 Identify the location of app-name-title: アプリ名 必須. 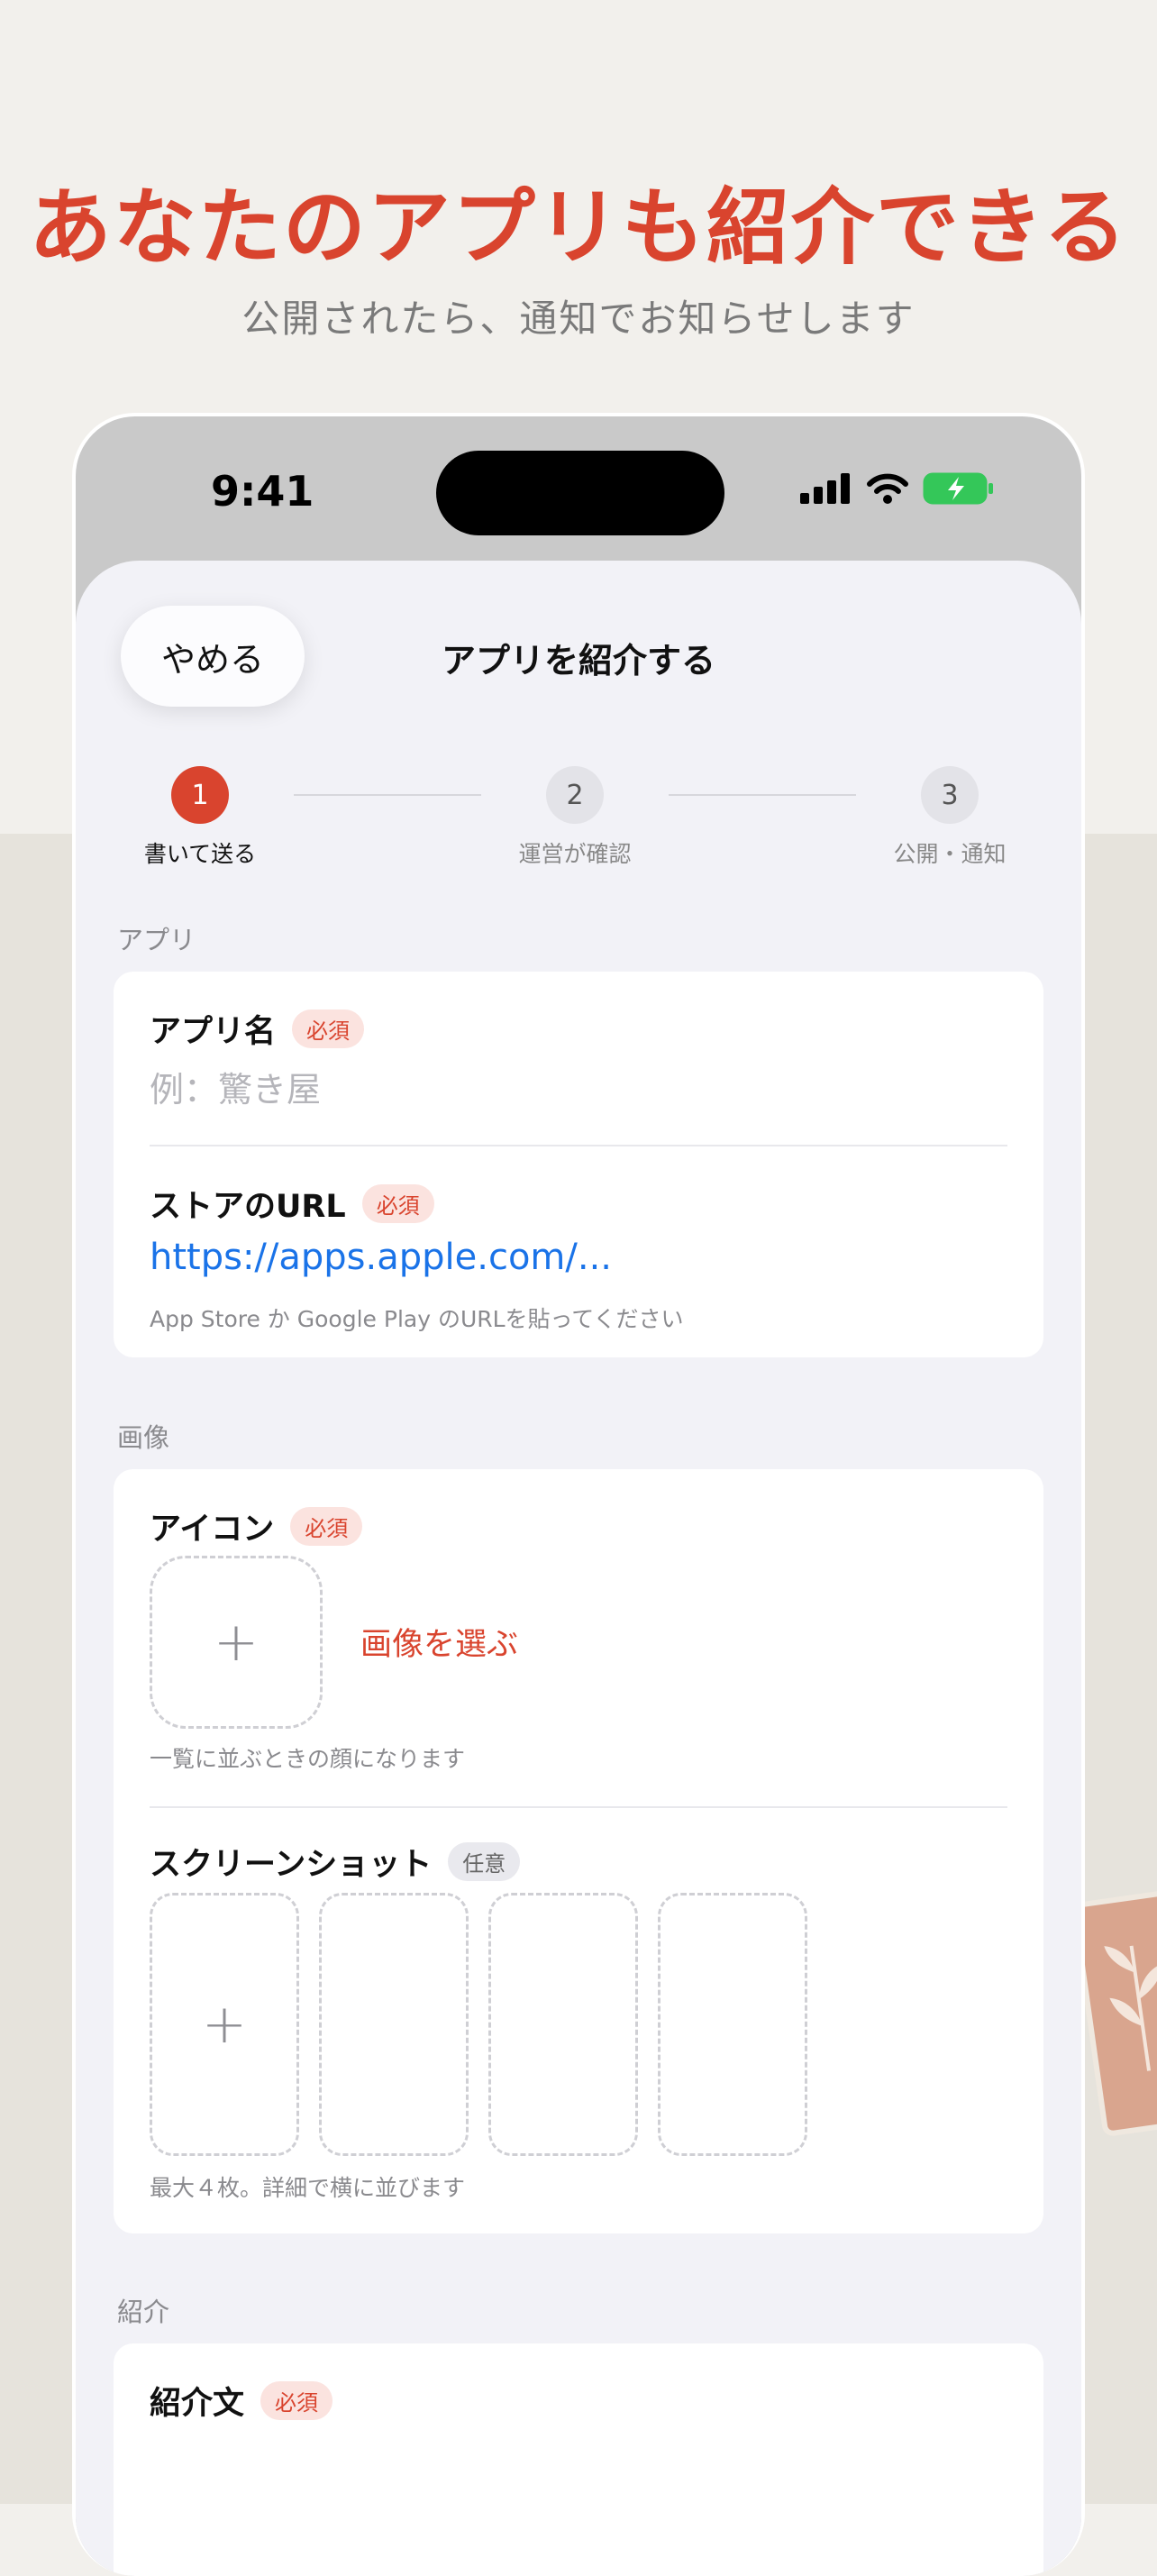
(257, 1029).